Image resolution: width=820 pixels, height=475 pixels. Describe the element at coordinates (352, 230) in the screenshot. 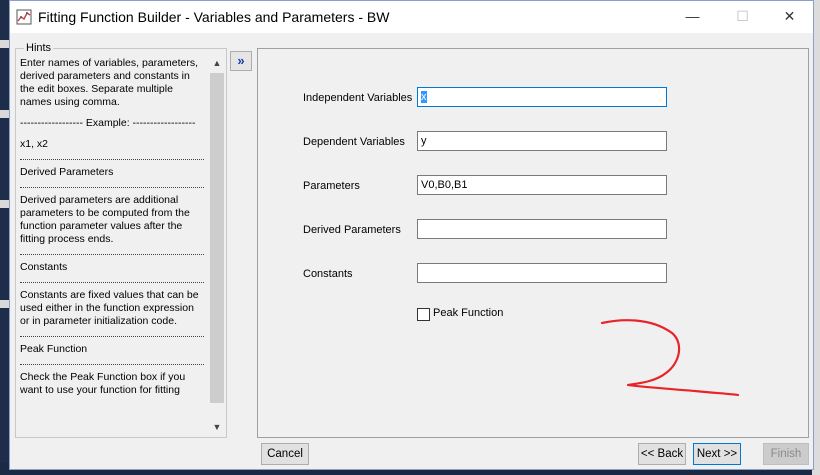

I see `derived-parameters-label: Derived Parameters` at that location.